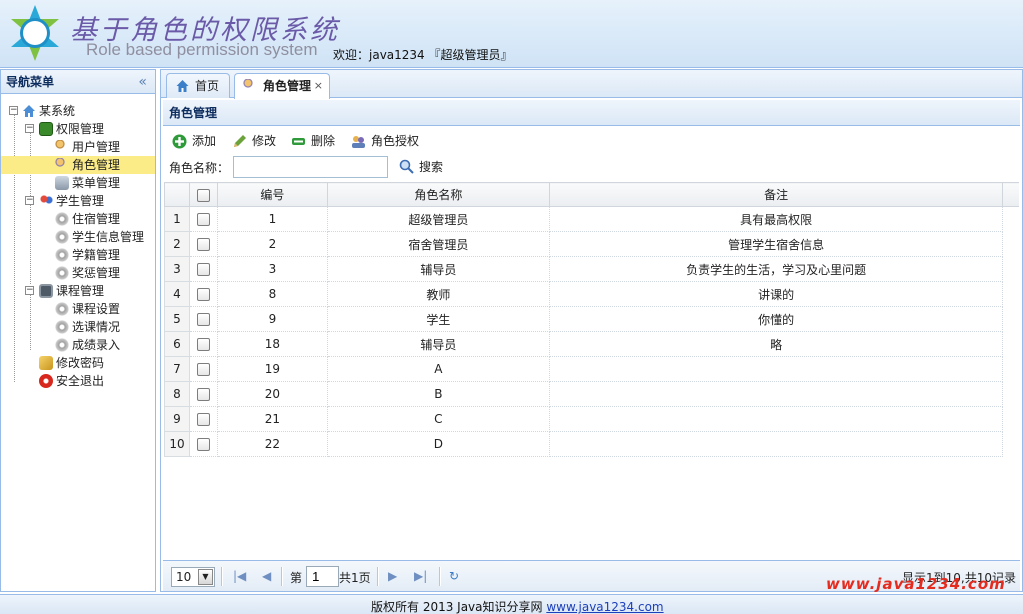 The height and width of the screenshot is (614, 1023). I want to click on cell-remark: 管理学生宿舍信息, so click(776, 244).